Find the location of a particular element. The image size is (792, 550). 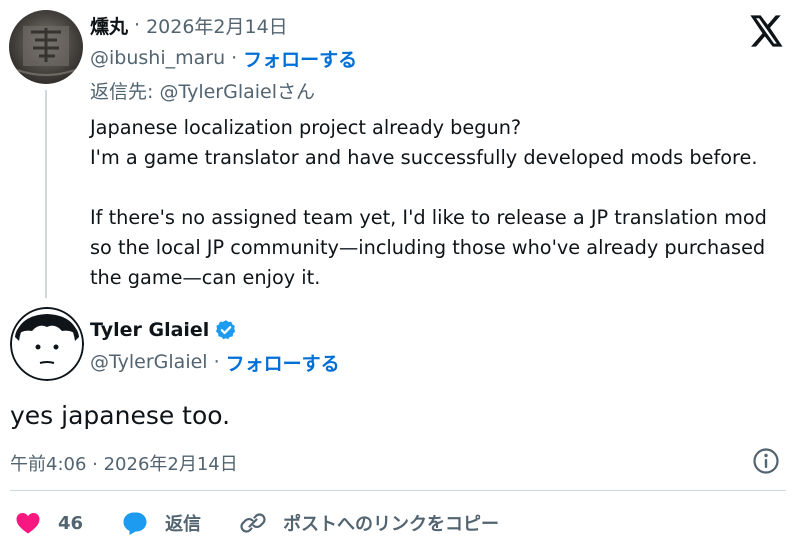

action-bar: 46 返信 ポストへのリンクをコピー is located at coordinates (275, 523).